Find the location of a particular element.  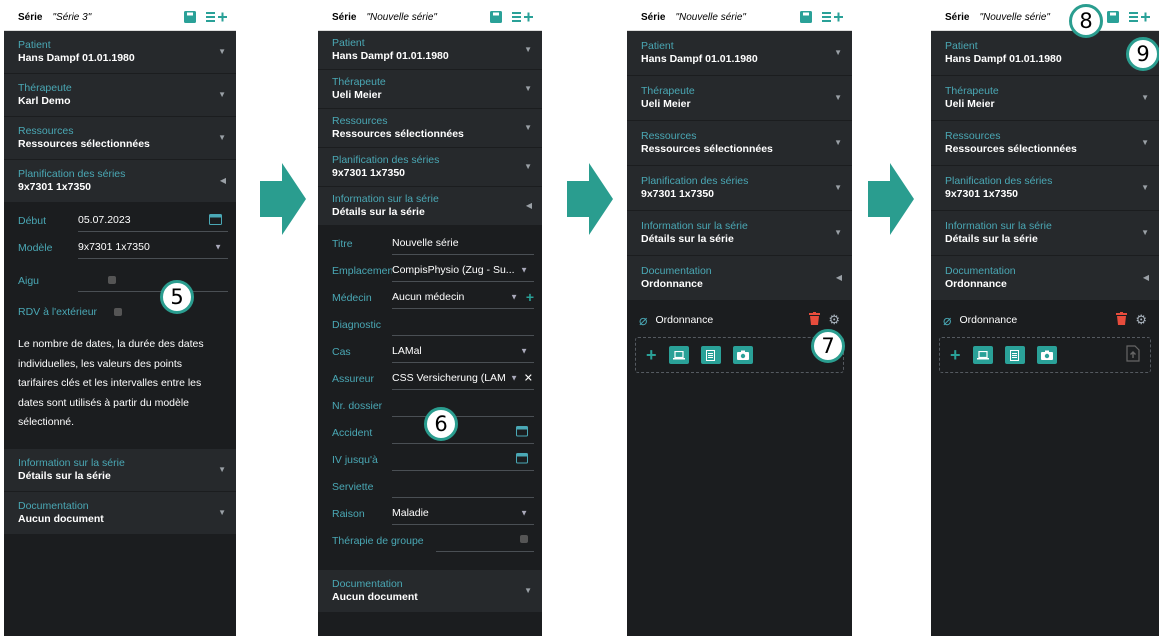

patient-section: Patient Hans Dampf 01.01.1980 is located at coordinates (1045, 53).